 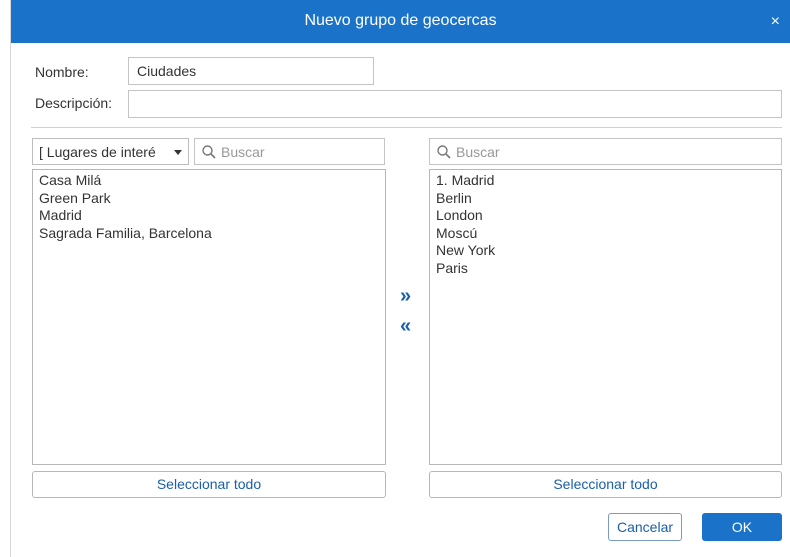 I want to click on remove-selected-arrow-icon: «, so click(x=405, y=326).